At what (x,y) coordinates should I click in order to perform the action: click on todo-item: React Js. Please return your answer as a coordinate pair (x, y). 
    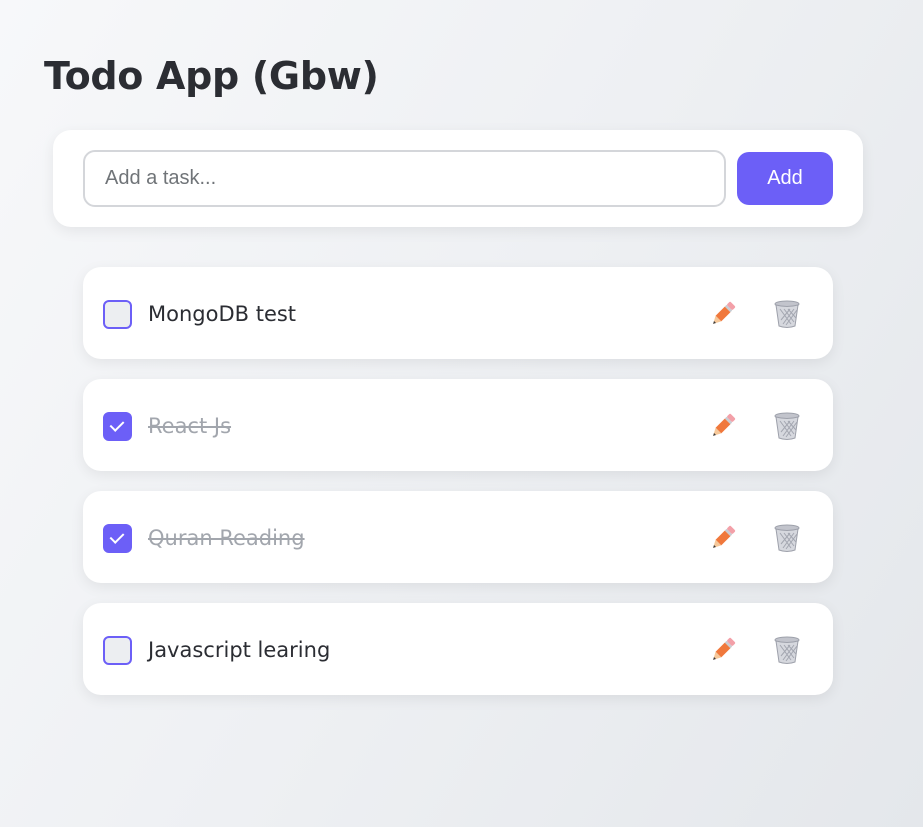
    Looking at the image, I should click on (458, 425).